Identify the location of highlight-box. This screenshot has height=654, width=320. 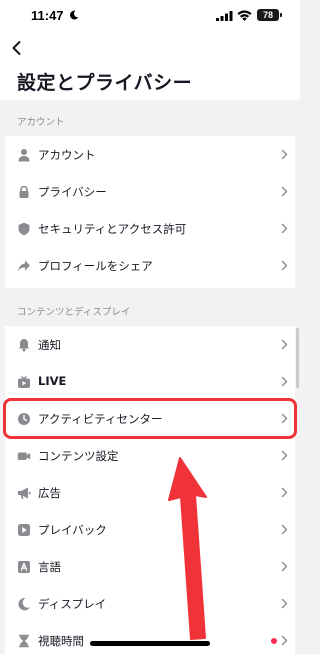
(150, 418).